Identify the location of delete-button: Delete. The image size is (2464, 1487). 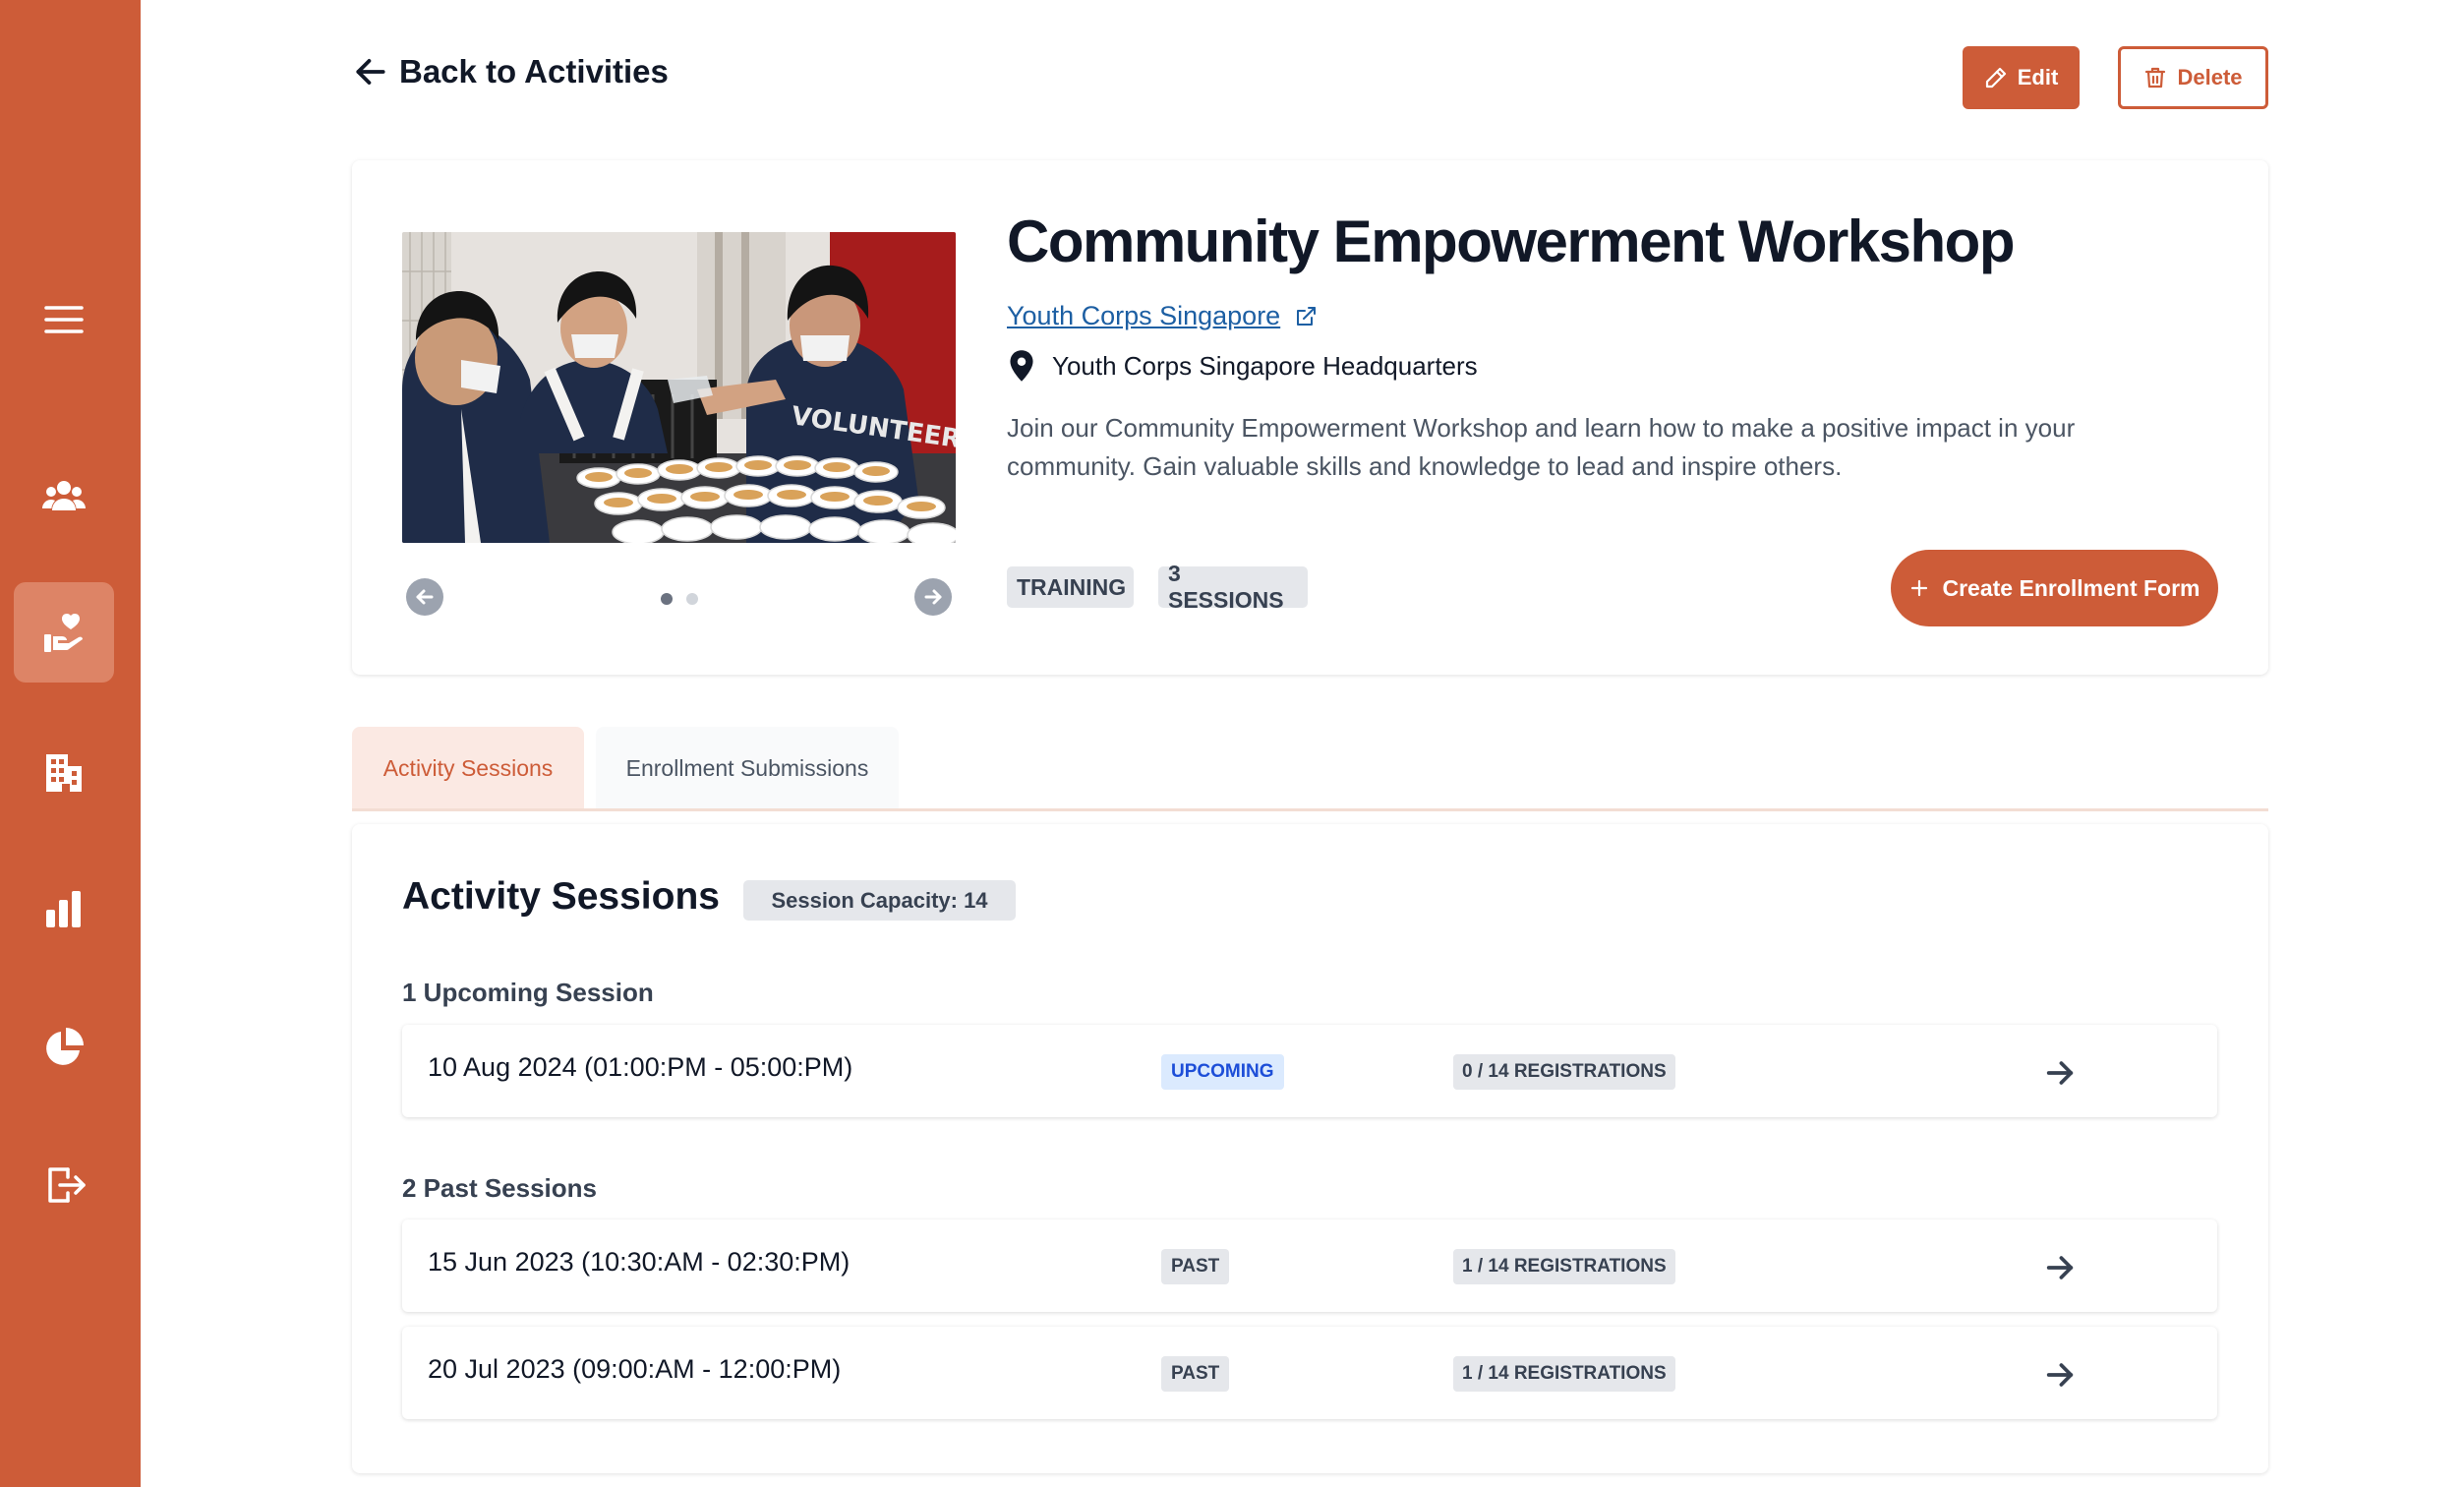
(2193, 77).